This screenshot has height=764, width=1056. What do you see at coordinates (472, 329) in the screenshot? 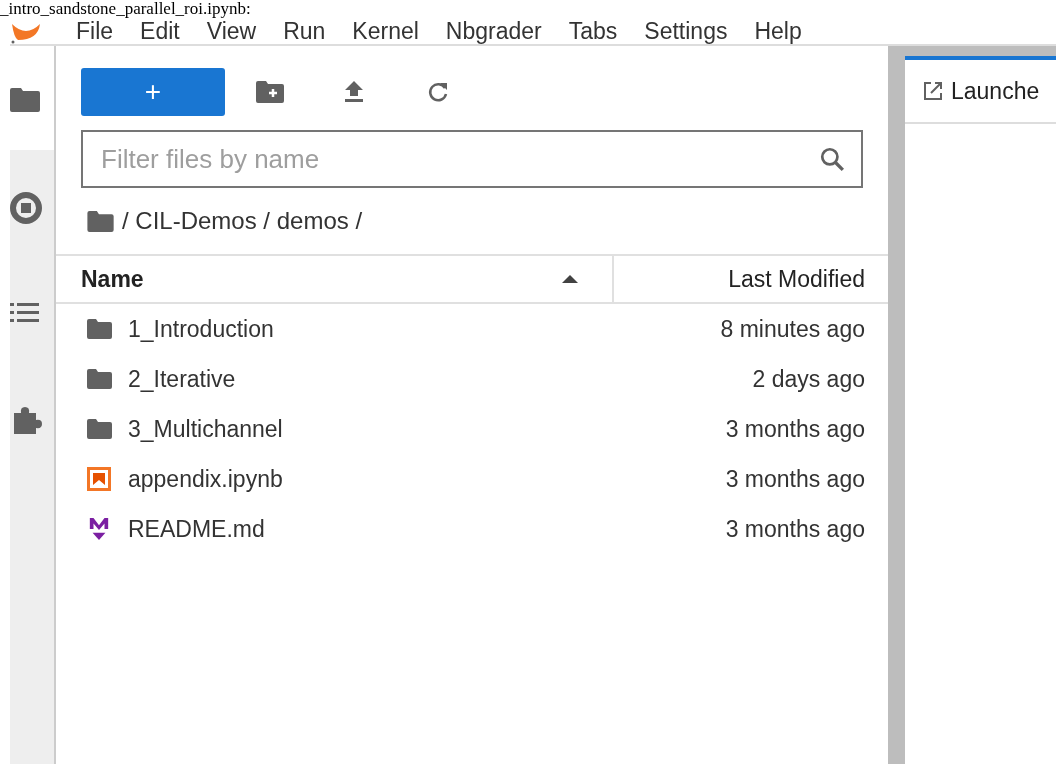
I see `file-row: 1_Introduction 8 minutes ago` at bounding box center [472, 329].